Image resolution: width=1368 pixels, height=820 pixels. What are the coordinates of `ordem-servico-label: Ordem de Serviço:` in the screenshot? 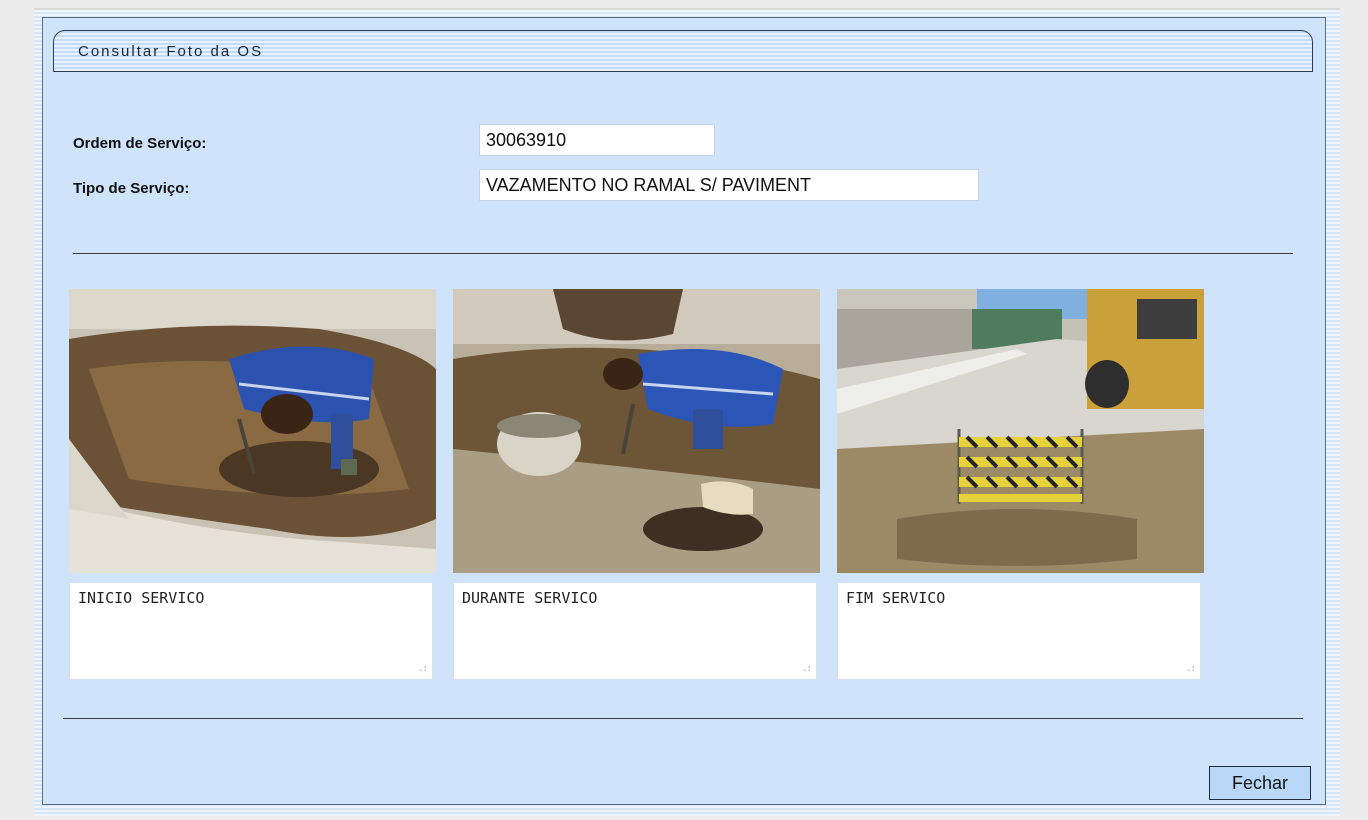 It's located at (140, 143).